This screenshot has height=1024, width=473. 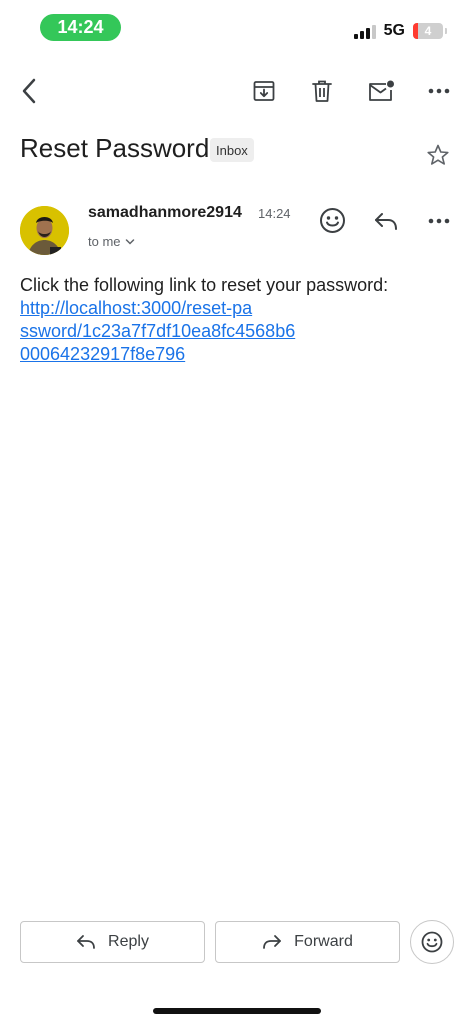 I want to click on battery-level: 4, so click(x=428, y=31).